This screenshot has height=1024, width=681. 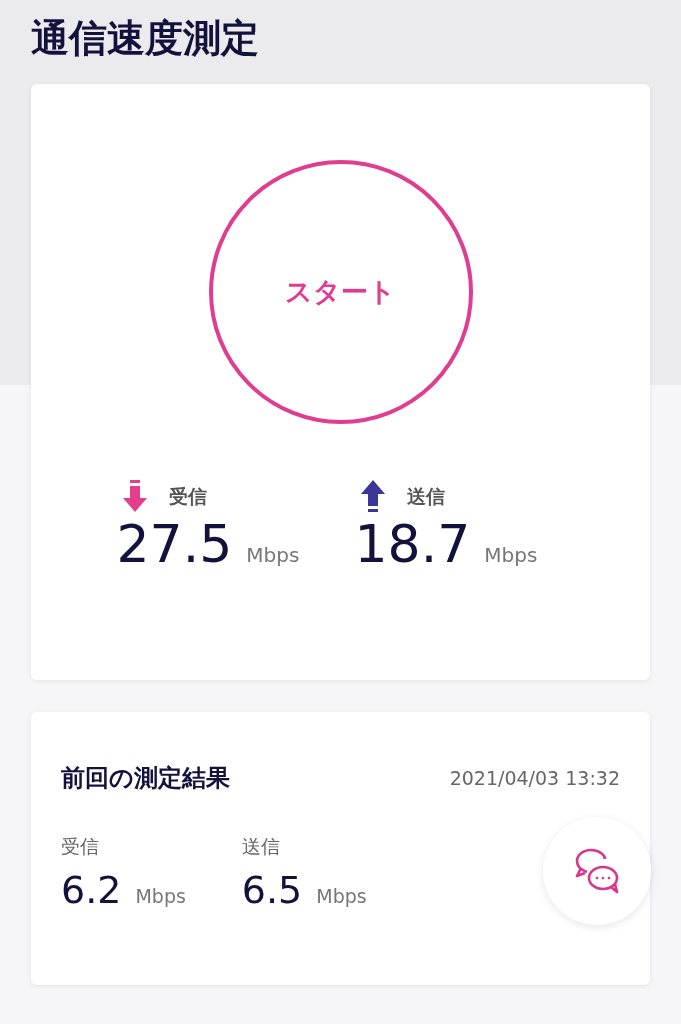 I want to click on speed-value: 6.2, so click(x=91, y=890).